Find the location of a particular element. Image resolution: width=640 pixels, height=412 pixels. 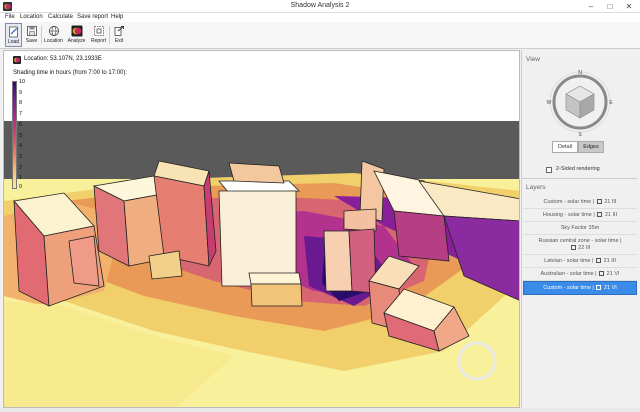

compass-south: S is located at coordinates (580, 135).